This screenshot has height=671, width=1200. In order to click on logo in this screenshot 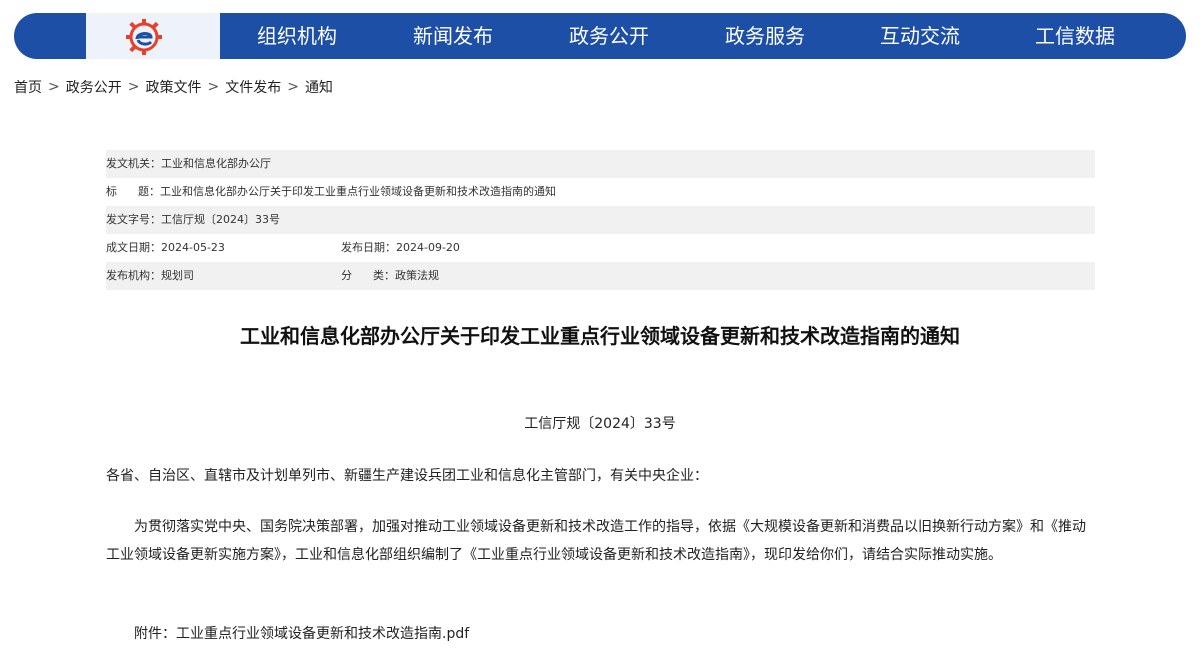, I will do `click(153, 36)`.